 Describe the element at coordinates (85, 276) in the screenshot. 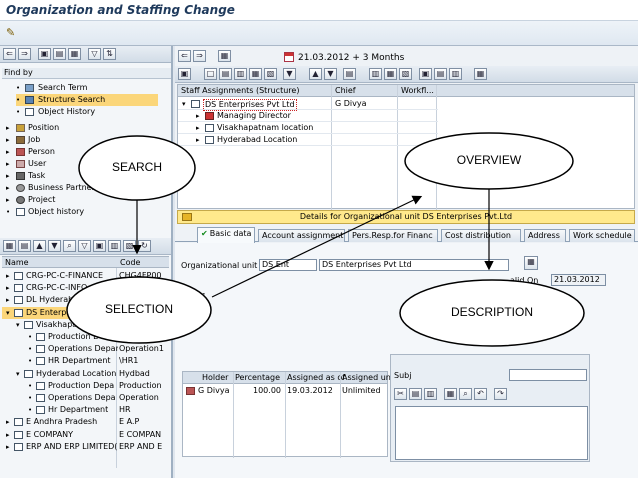

I see `hit-list-row: ▸ CRG-PC-C-FINANCE CHG4FP00` at that location.